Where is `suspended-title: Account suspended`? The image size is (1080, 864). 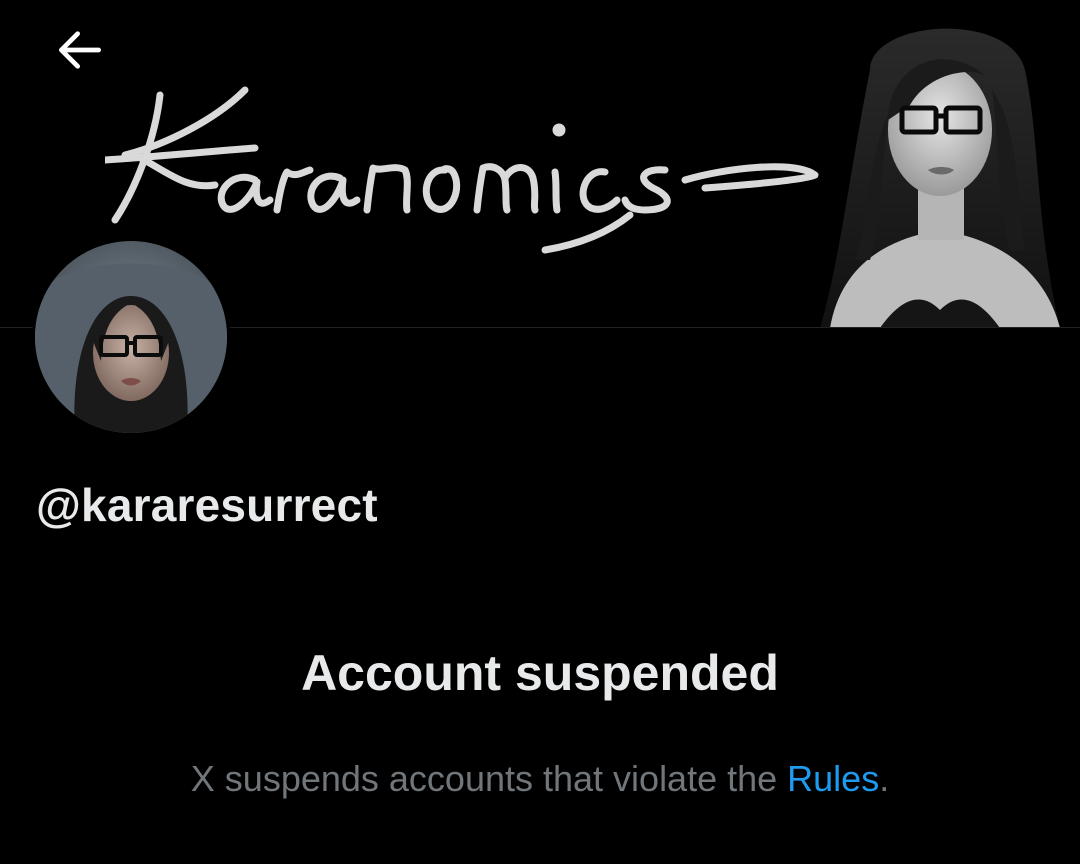
suspended-title: Account suspended is located at coordinates (540, 673).